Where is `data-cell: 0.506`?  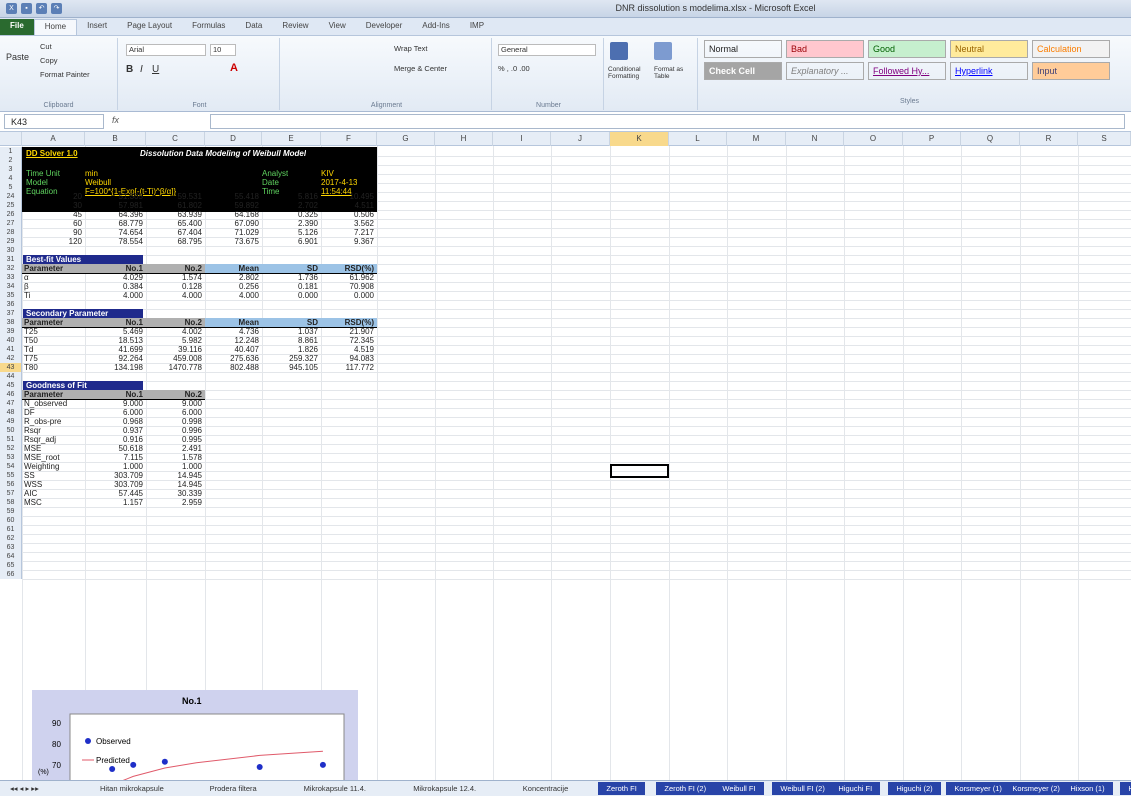
data-cell: 0.506 is located at coordinates (350, 214).